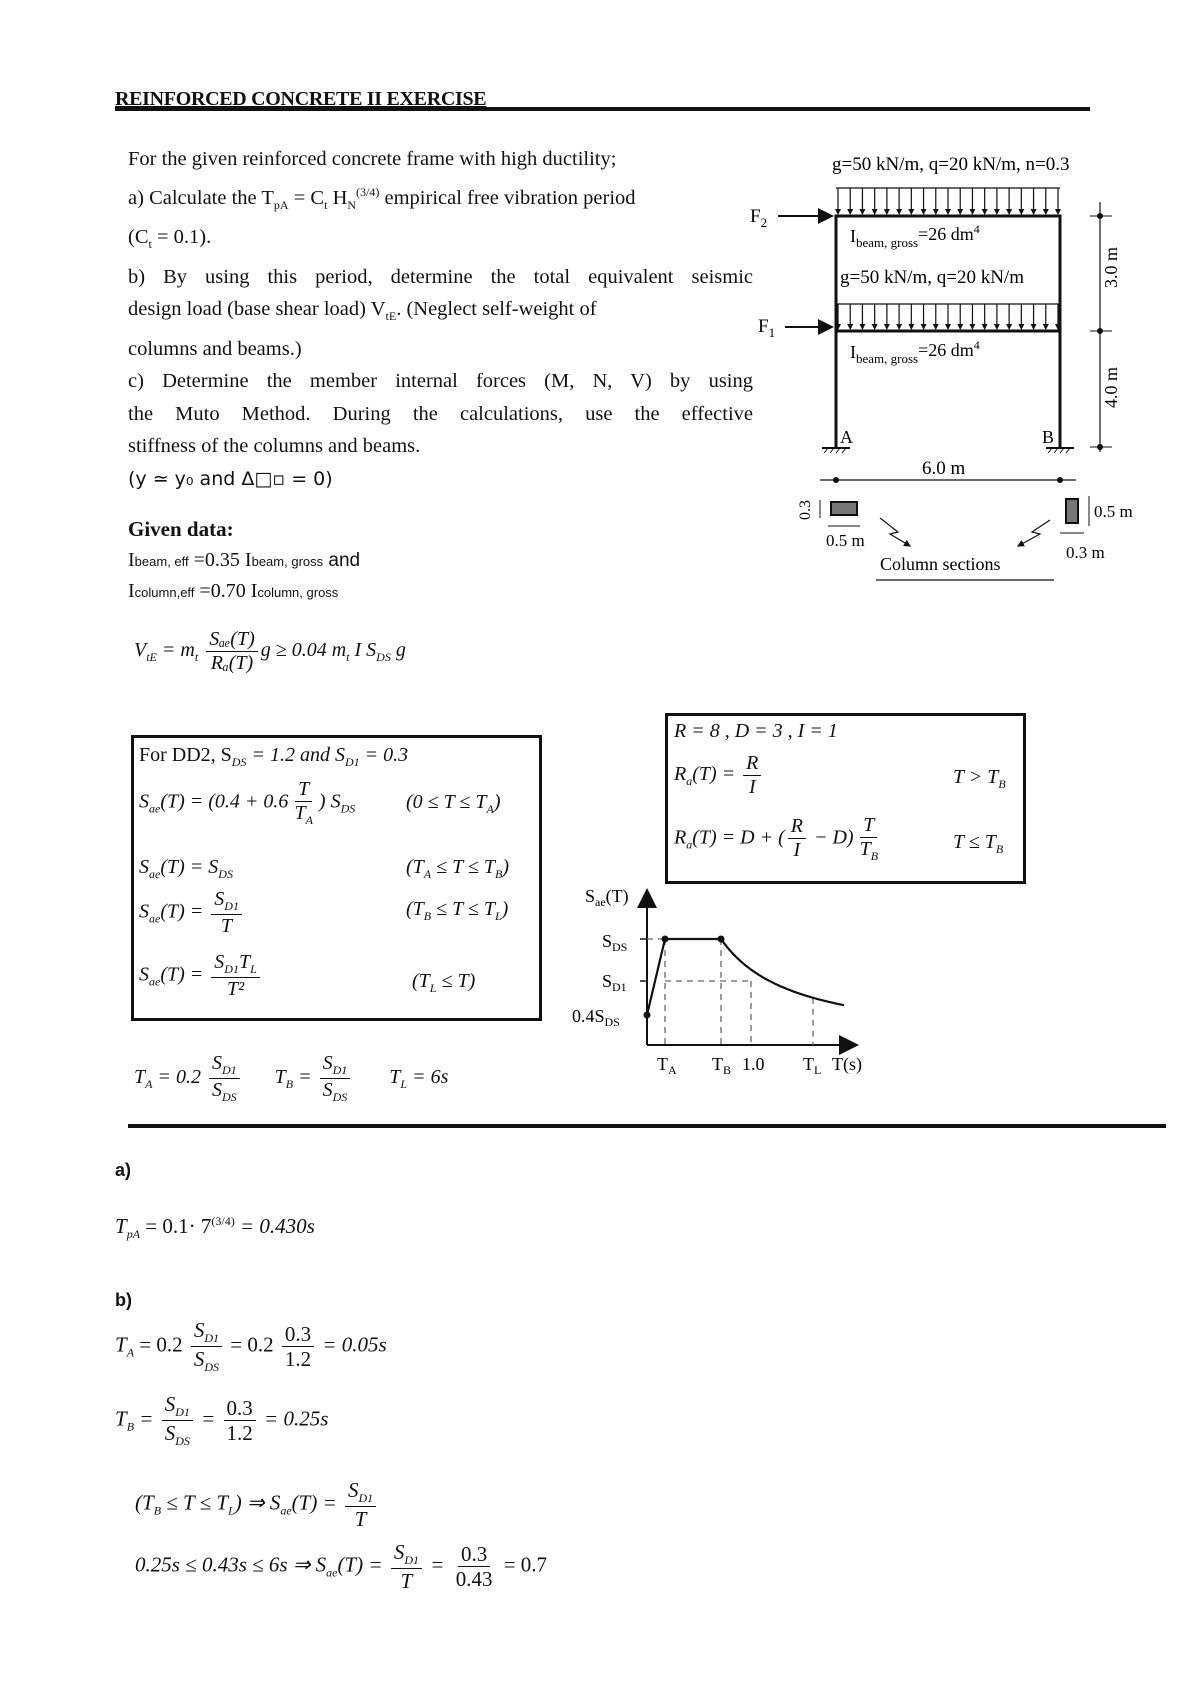  Describe the element at coordinates (1033, 533) in the screenshot. I see `section-b-pointer-arrow` at that location.